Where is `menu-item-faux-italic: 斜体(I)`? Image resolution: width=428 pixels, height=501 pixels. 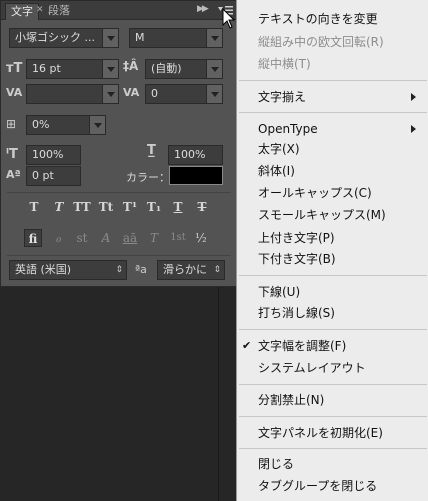 menu-item-faux-italic: 斜体(I) is located at coordinates (276, 171).